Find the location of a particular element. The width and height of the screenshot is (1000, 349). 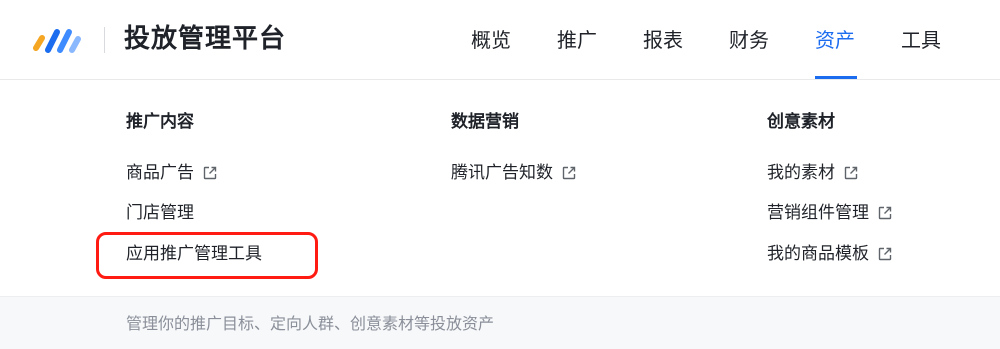

nav-item-overview: 概览 is located at coordinates (491, 40).